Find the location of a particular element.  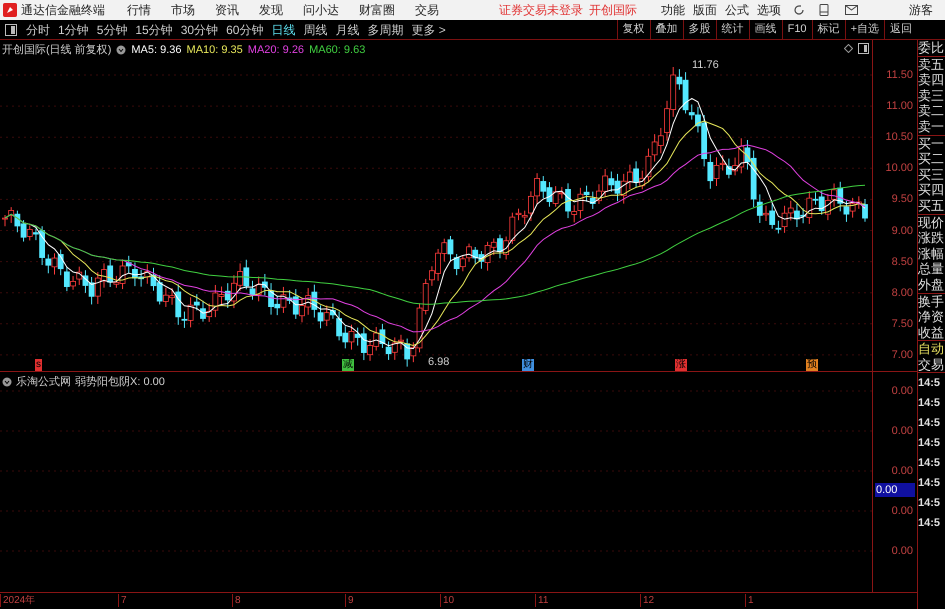

quote-label: 卖一 is located at coordinates (931, 126).